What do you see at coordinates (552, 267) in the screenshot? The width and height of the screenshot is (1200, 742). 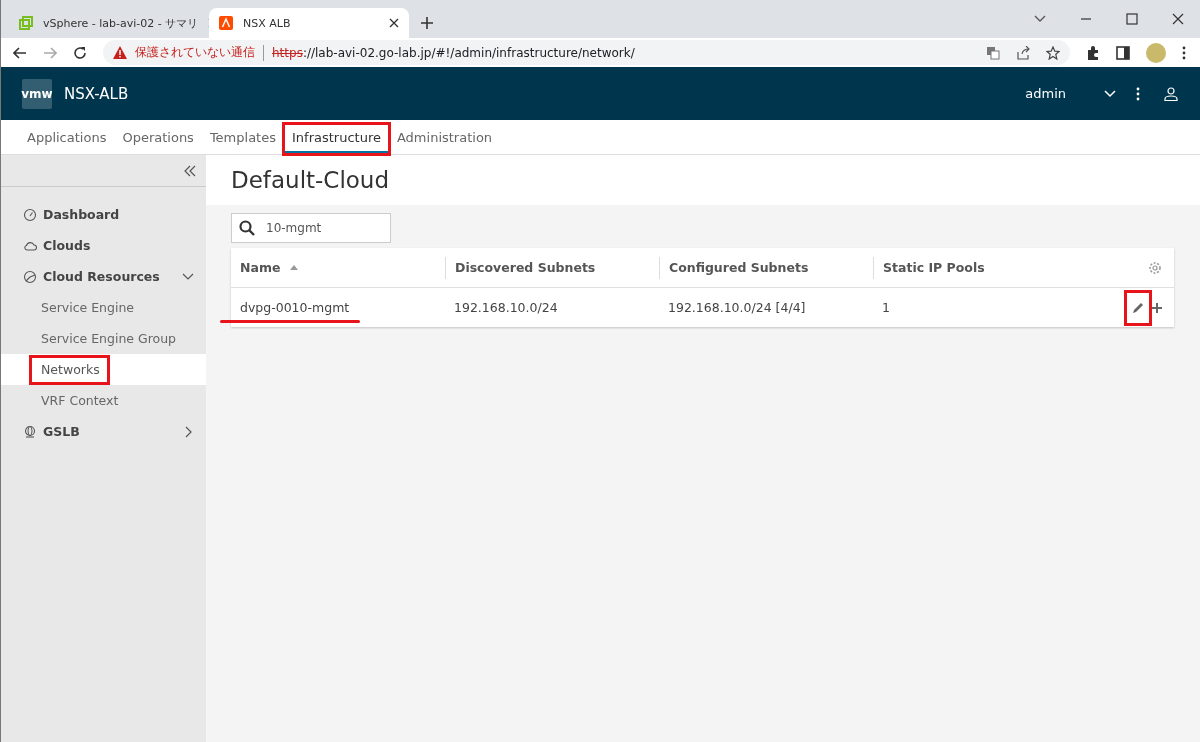 I see `column-header: Discovered Subnets` at bounding box center [552, 267].